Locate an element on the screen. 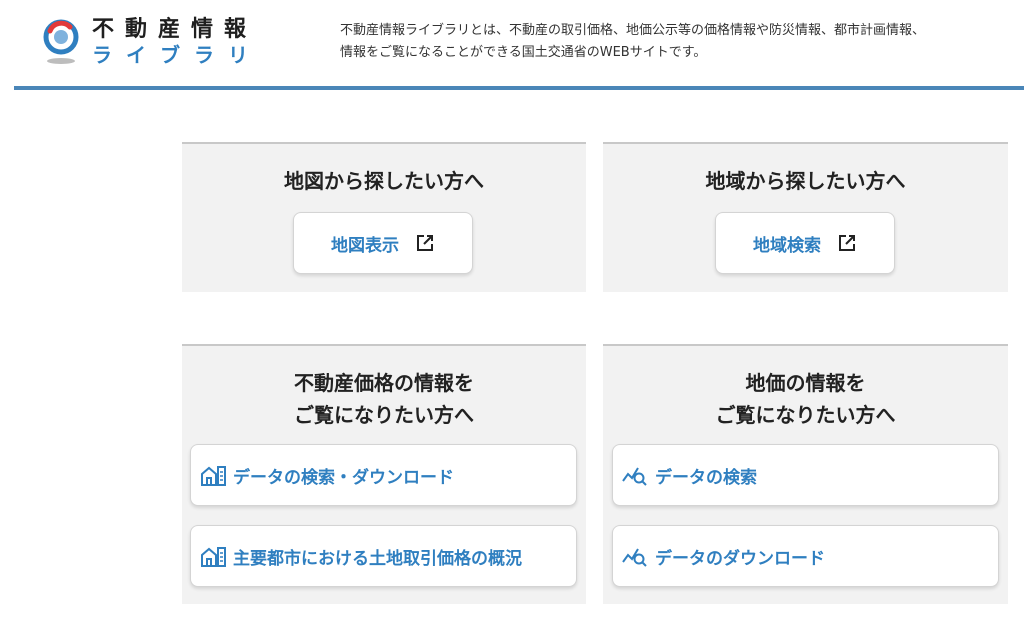 Image resolution: width=1024 pixels, height=624 pixels. map-search-title: 地図から探したい方へ is located at coordinates (384, 181).